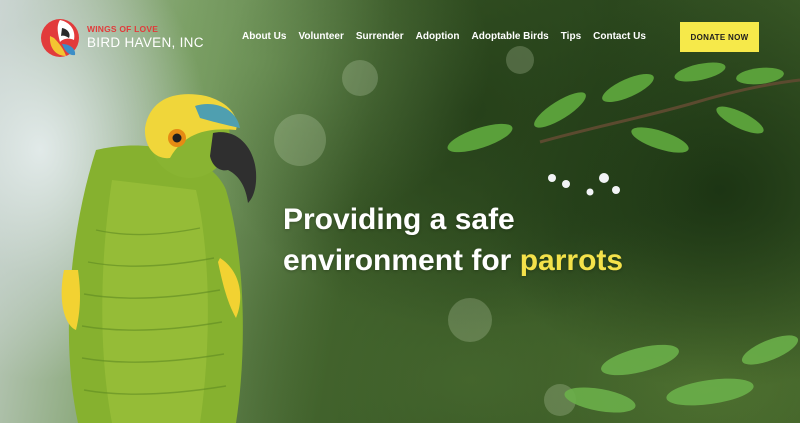  I want to click on headline-accent-word: parrots, so click(571, 260).